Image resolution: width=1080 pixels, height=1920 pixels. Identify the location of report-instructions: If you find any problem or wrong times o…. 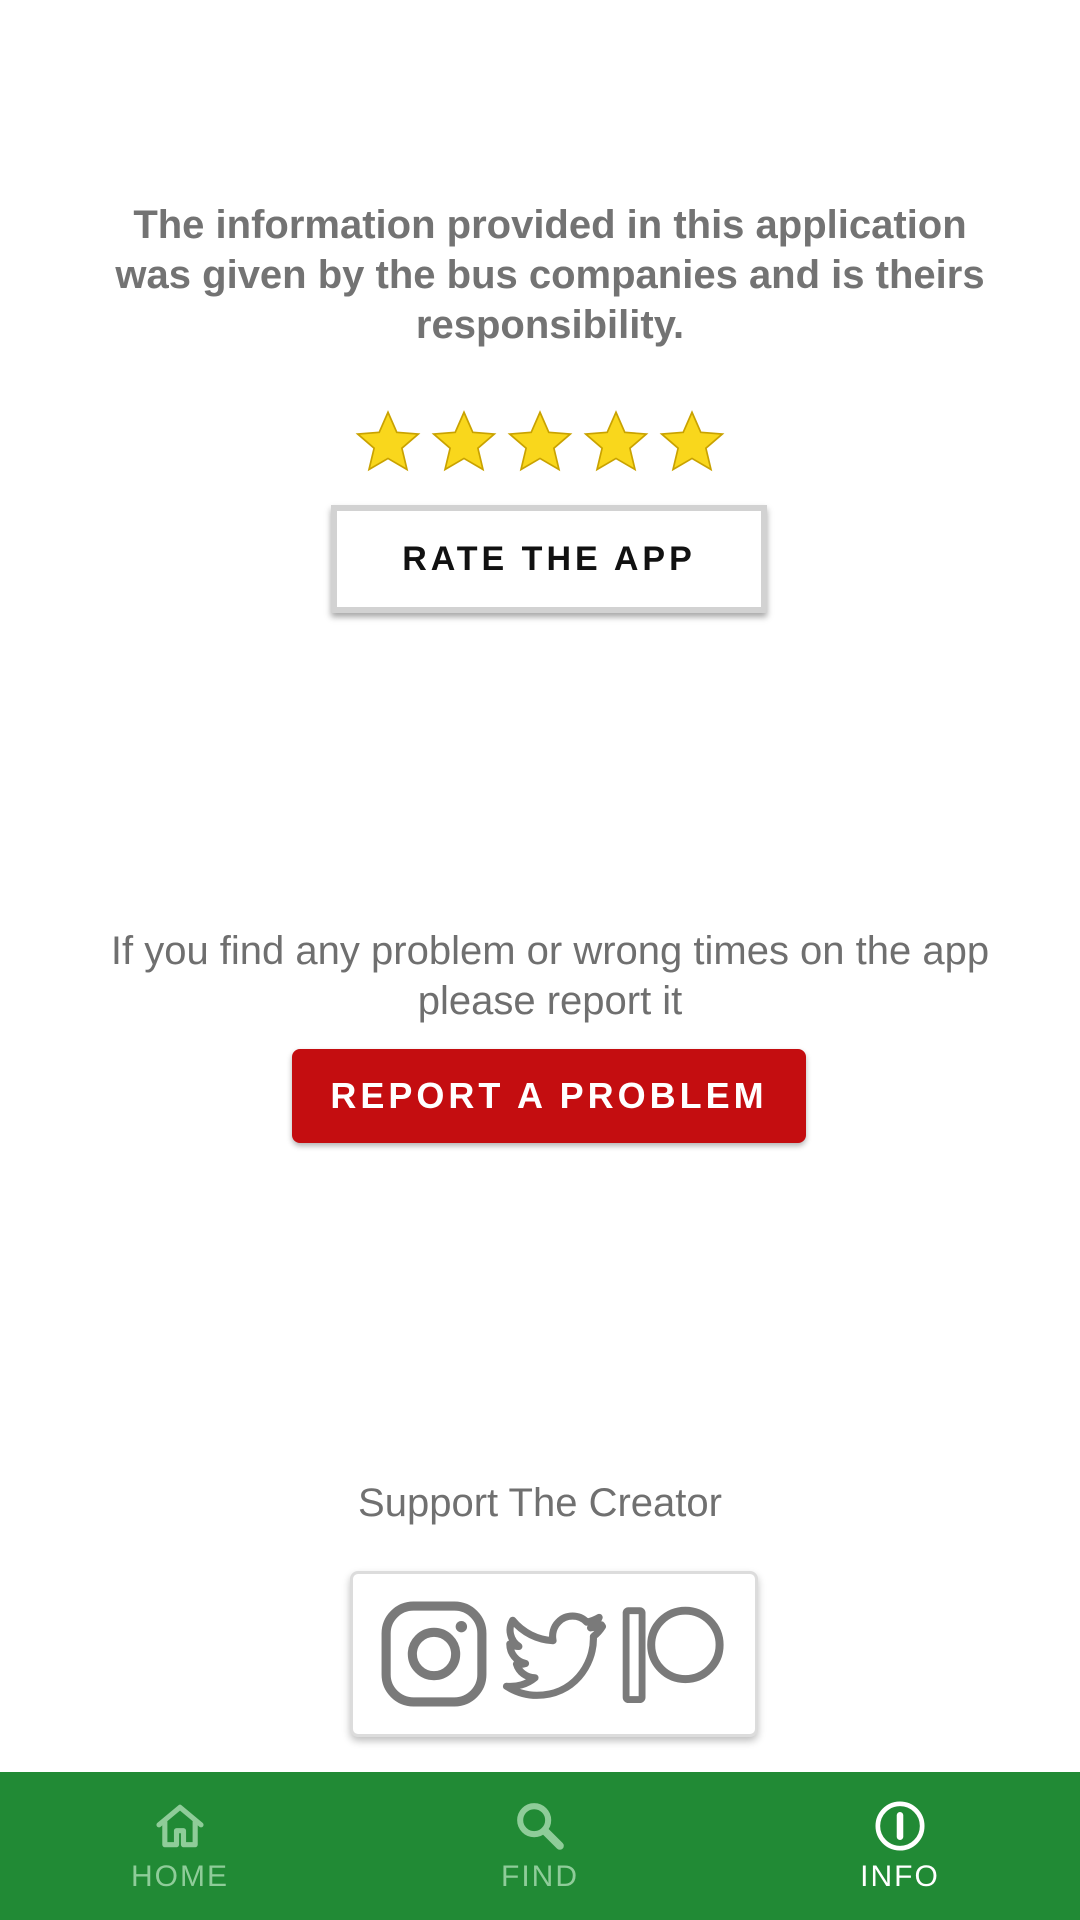
(550, 976).